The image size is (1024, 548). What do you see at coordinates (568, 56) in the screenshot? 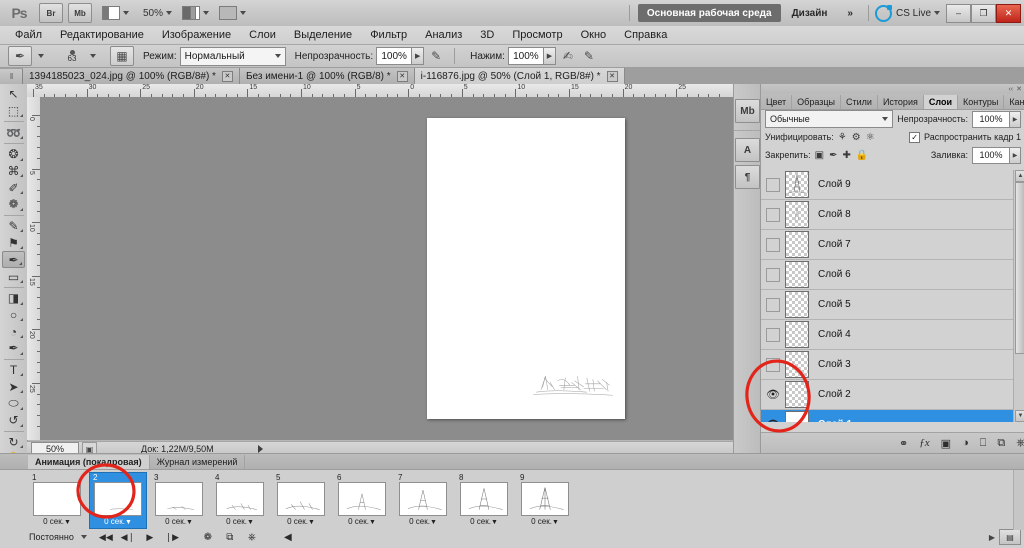
I see `airbrush-toggle-icon: ✍` at bounding box center [568, 56].